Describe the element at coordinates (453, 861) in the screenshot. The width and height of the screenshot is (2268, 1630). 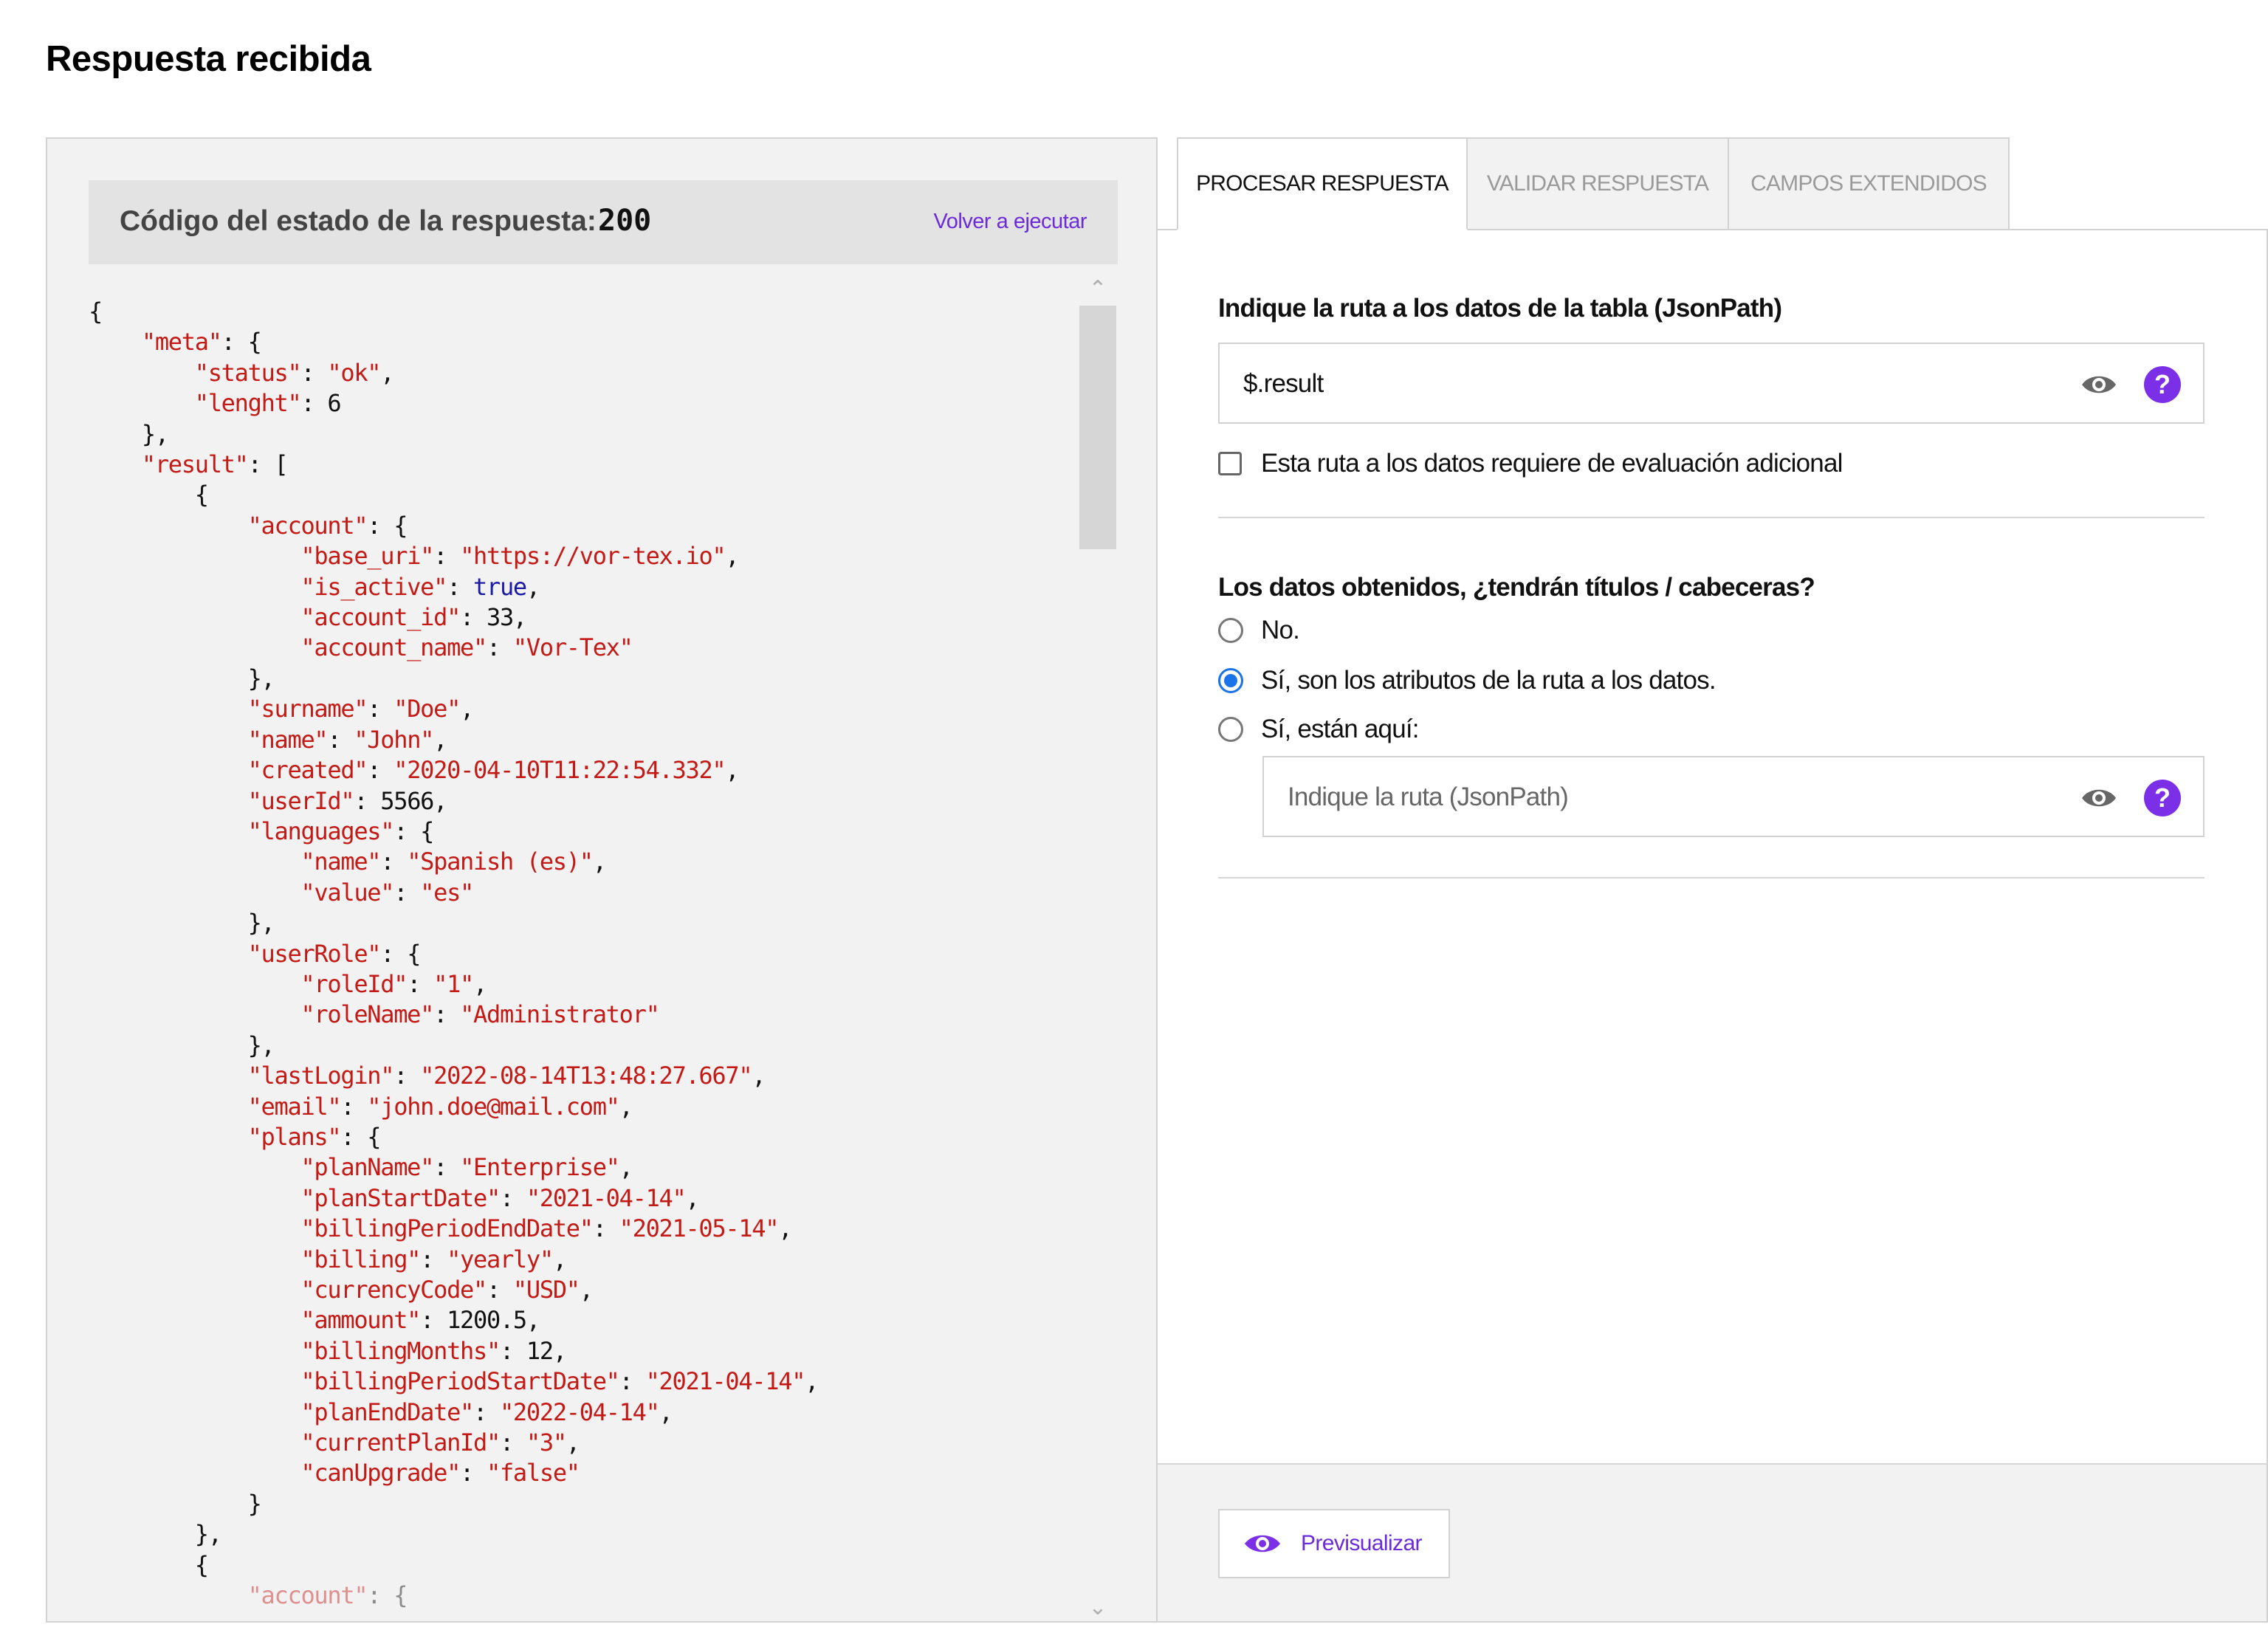
I see `json-line: "name": "Spanish (es)",` at that location.